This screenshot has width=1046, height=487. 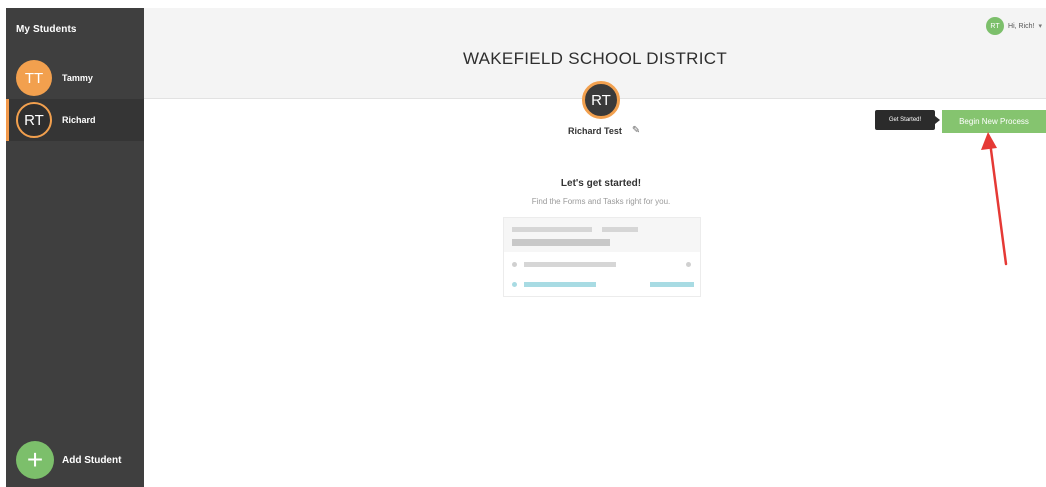 I want to click on user-avatar: RT, so click(x=995, y=26).